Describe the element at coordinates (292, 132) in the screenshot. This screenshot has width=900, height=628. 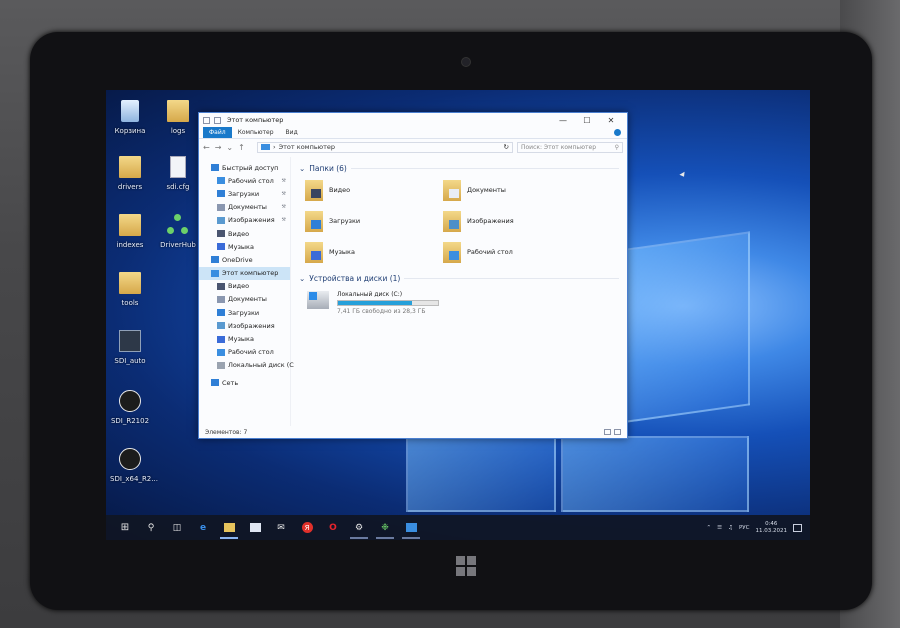
I see `tab-view: Вид` at that location.